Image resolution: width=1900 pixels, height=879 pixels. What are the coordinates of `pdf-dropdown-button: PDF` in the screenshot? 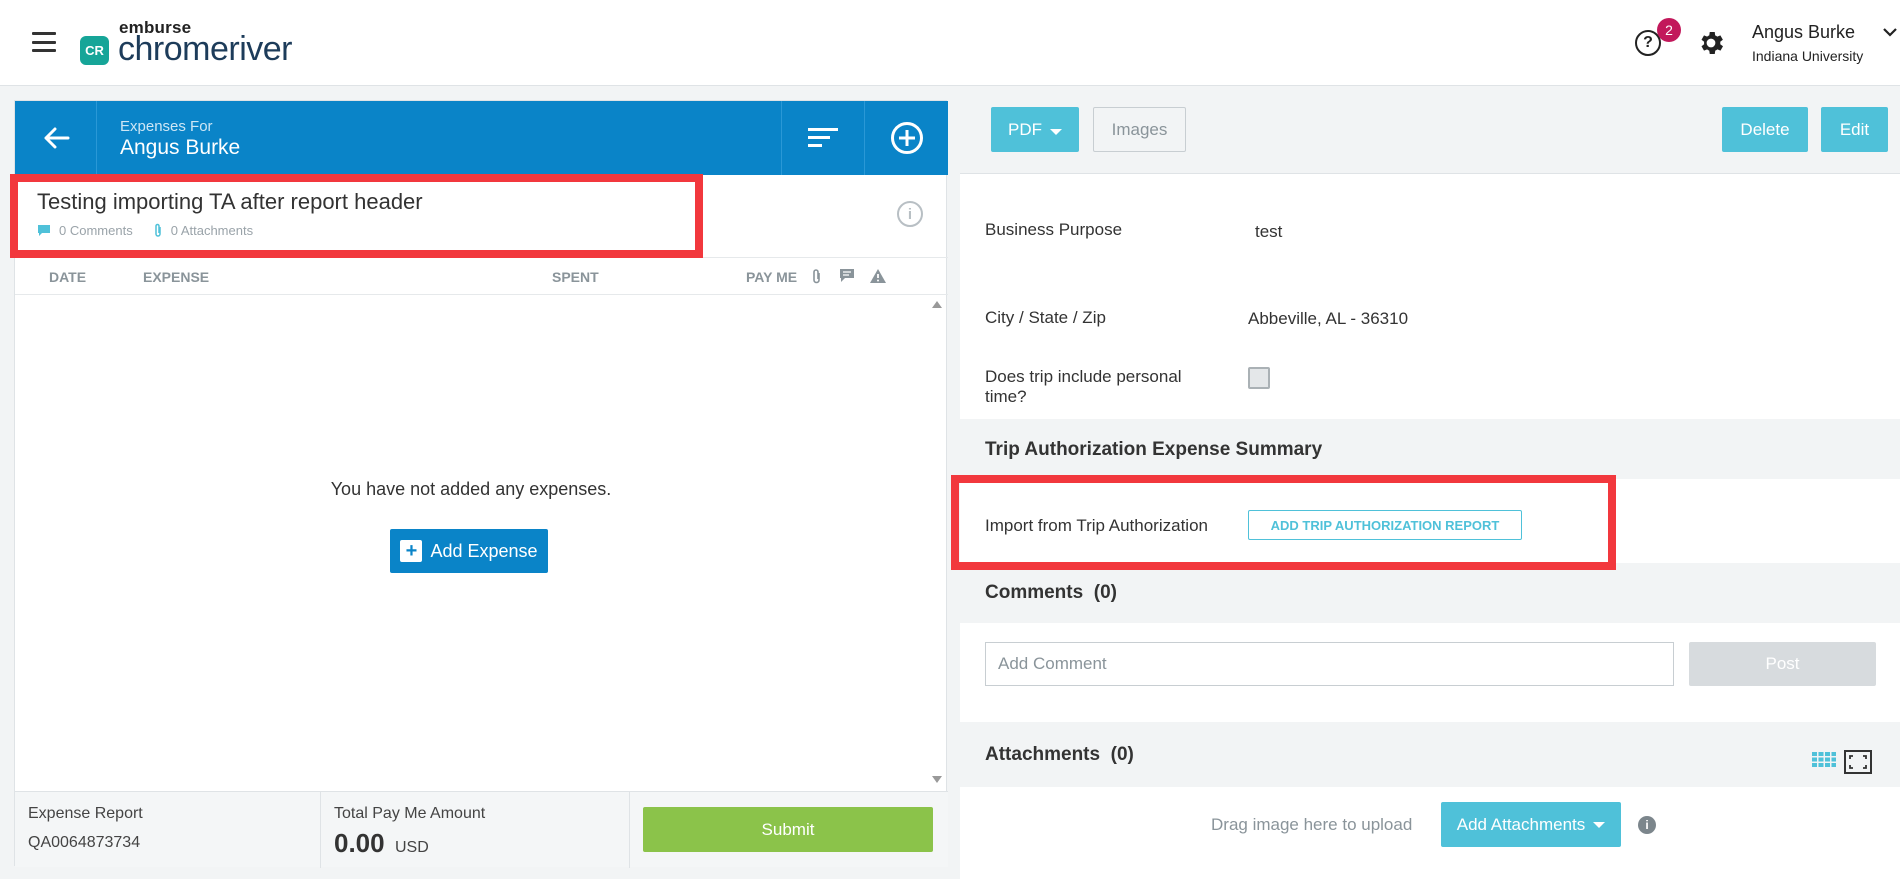 It's located at (1035, 129).